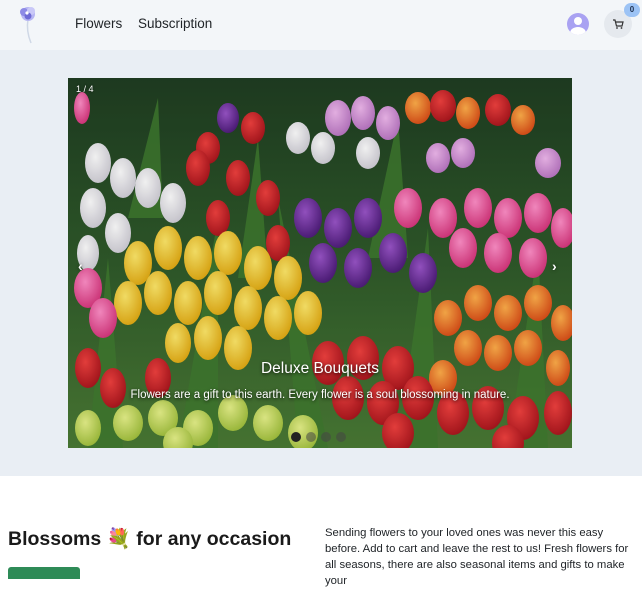 This screenshot has height=589, width=642. I want to click on nav-link-subscription: Subscription, so click(175, 23).